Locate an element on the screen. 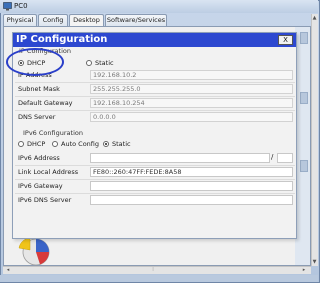 The image size is (320, 283). scroll-up-arrow-icon: ▲ is located at coordinates (314, 18).